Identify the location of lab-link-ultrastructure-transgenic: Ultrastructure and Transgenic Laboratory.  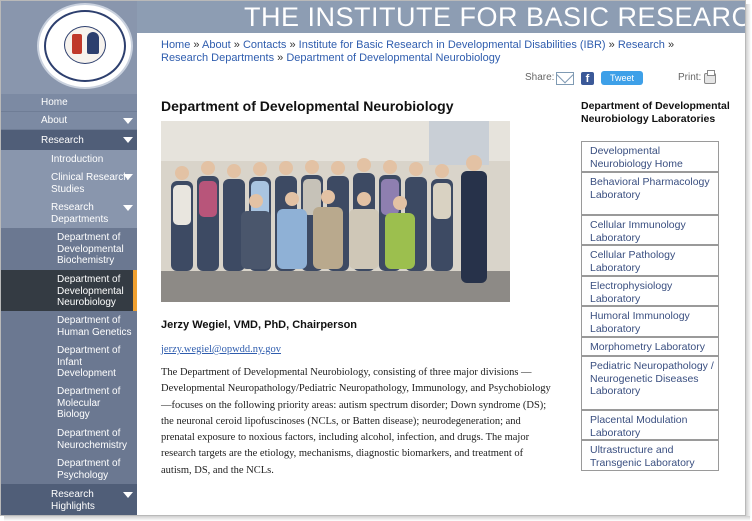
(650, 455).